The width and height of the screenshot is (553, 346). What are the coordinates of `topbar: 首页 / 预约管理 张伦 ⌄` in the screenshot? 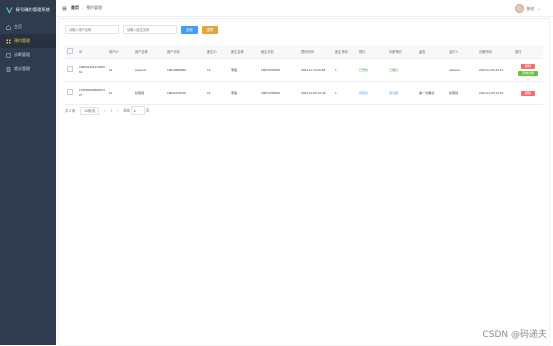 It's located at (304, 8).